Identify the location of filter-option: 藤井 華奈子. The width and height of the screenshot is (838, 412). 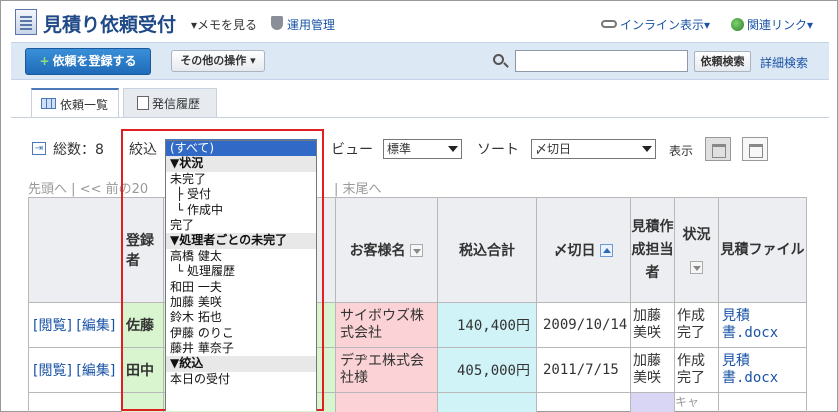
(241, 348).